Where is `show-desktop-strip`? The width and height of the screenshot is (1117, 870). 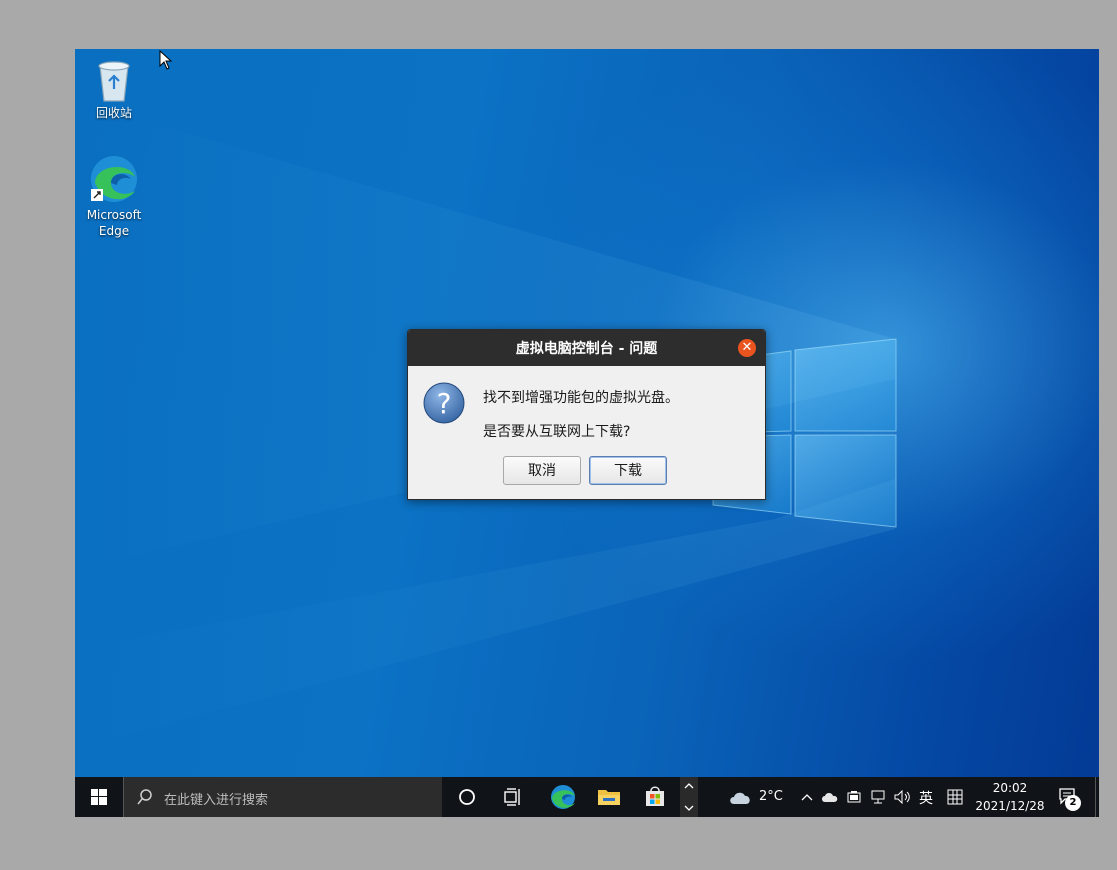
show-desktop-strip is located at coordinates (1097, 797).